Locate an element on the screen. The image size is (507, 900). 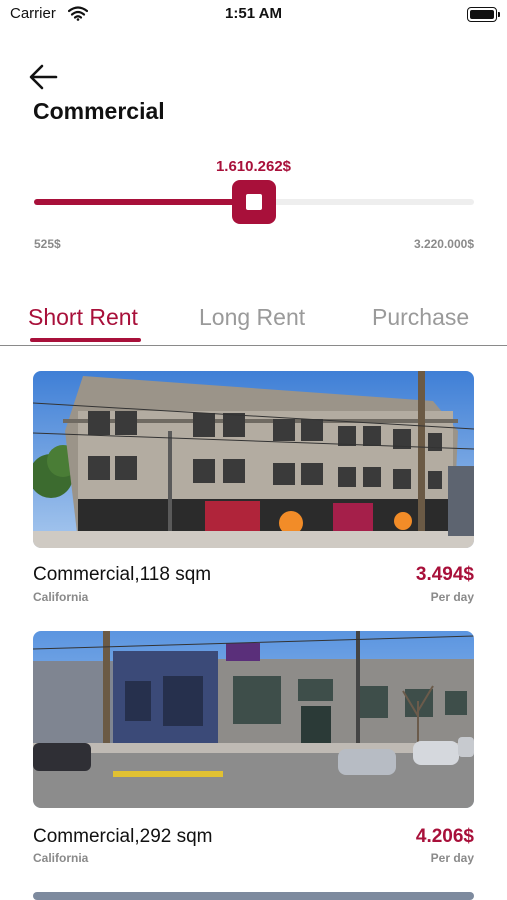
back-button is located at coordinates (44, 77).